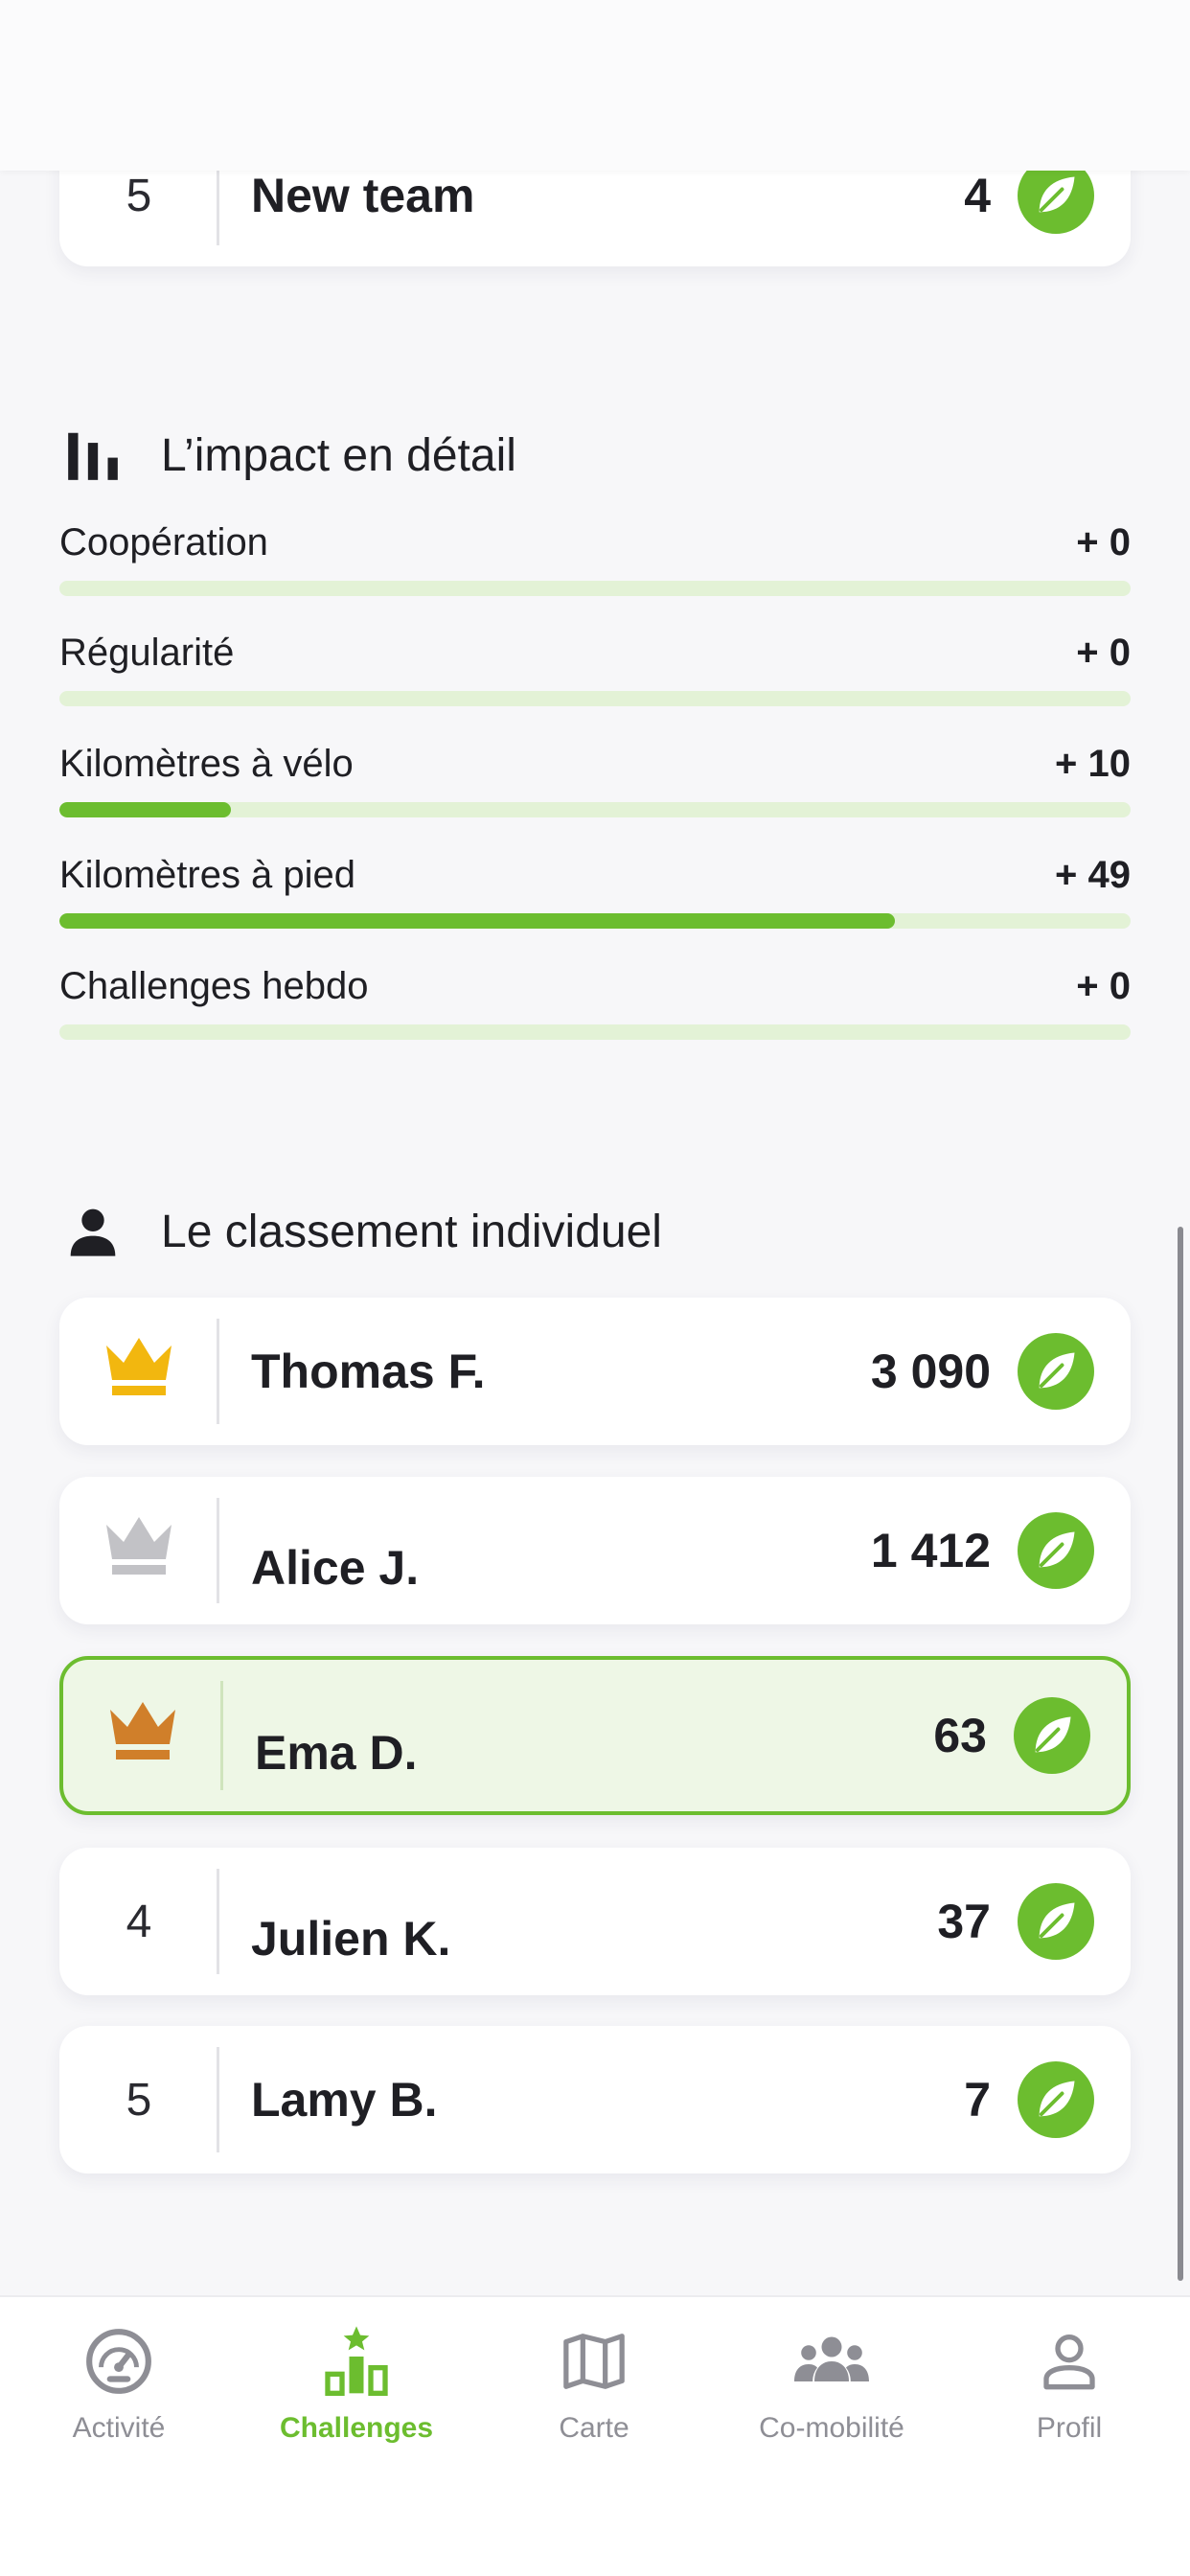 This screenshot has width=1190, height=2576. I want to click on user-name: Lamy B., so click(344, 2100).